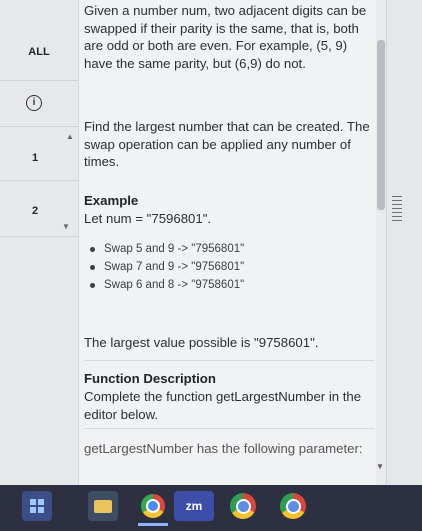 The width and height of the screenshot is (422, 531). I want to click on chevron-down-icon: ▼, so click(66, 226).